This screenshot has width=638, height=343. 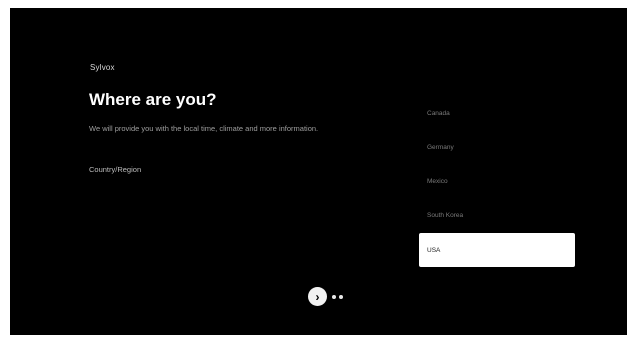 I want to click on country-list: Canada Germany Mexico South Korea USA, so click(x=497, y=181).